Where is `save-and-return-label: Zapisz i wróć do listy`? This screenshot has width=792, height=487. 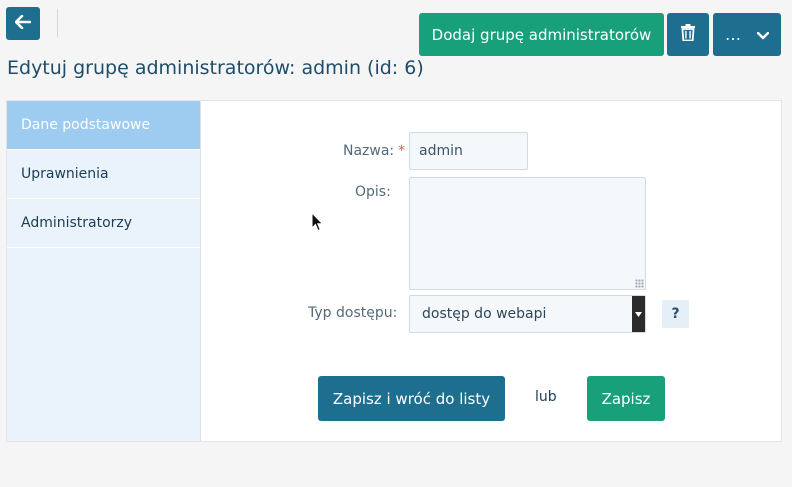 save-and-return-label: Zapisz i wróć do listy is located at coordinates (411, 398).